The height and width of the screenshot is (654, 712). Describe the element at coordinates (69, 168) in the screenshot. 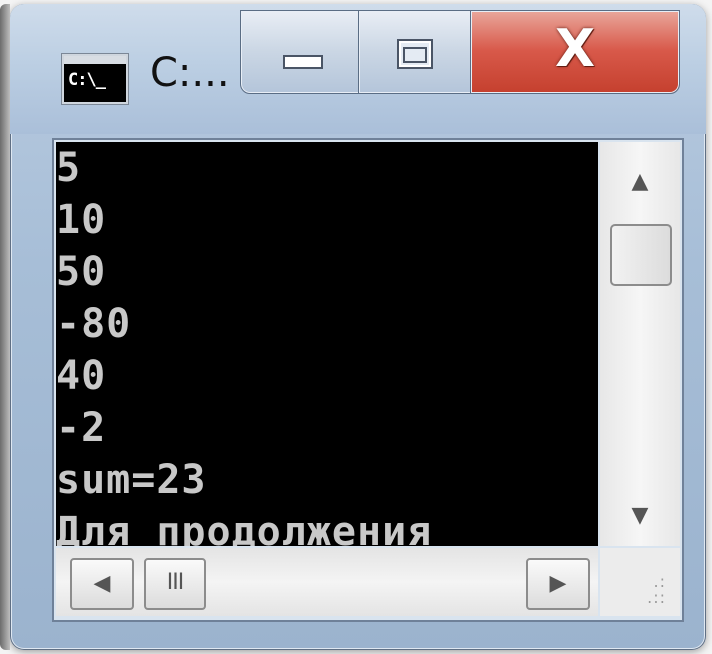

I see `console-line: 5` at that location.